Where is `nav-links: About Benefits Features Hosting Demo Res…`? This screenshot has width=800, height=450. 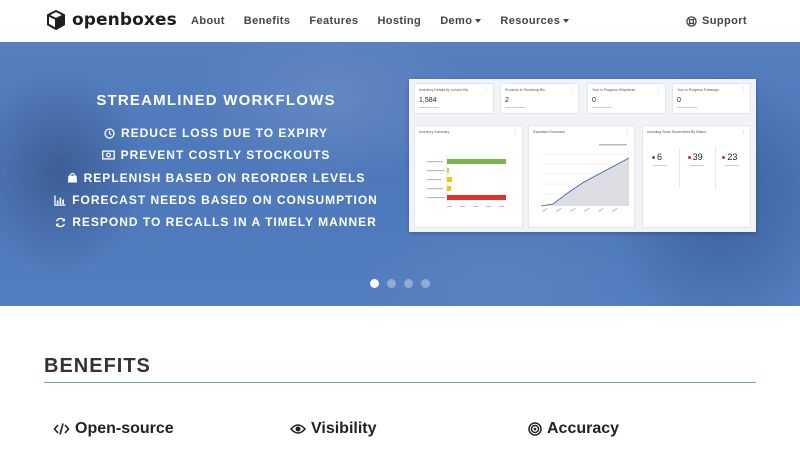 nav-links: About Benefits Features Hosting Demo Res… is located at coordinates (389, 21).